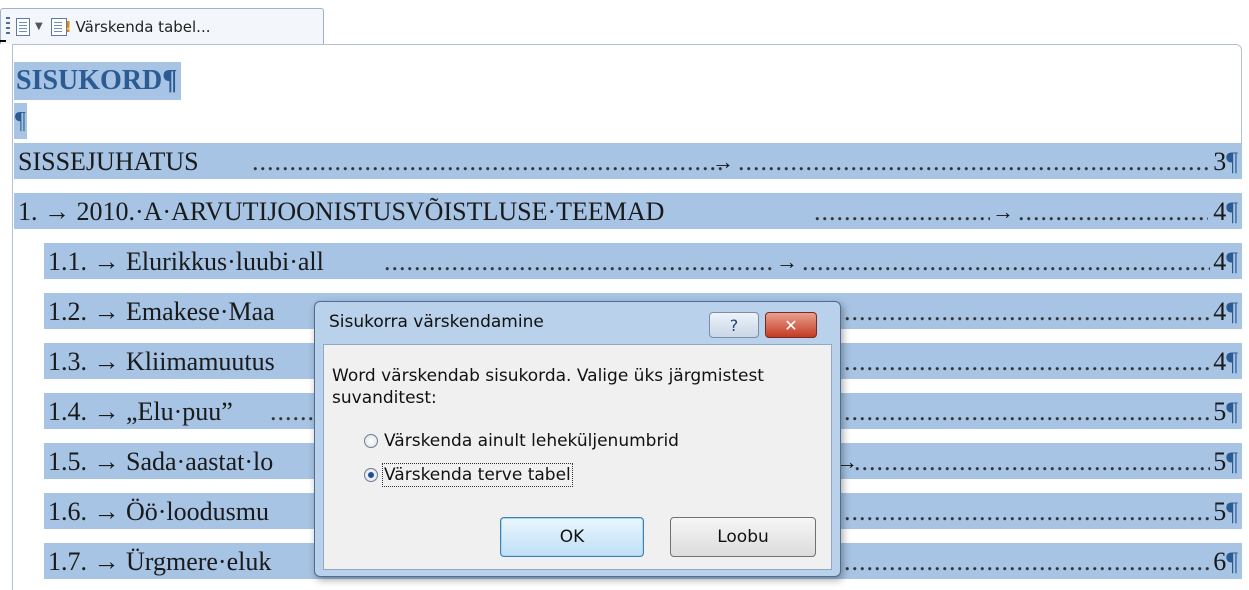 This screenshot has width=1249, height=590. What do you see at coordinates (186, 261) in the screenshot?
I see `toc-entry-text: 1.1. → Elurikkus·luubi·all` at bounding box center [186, 261].